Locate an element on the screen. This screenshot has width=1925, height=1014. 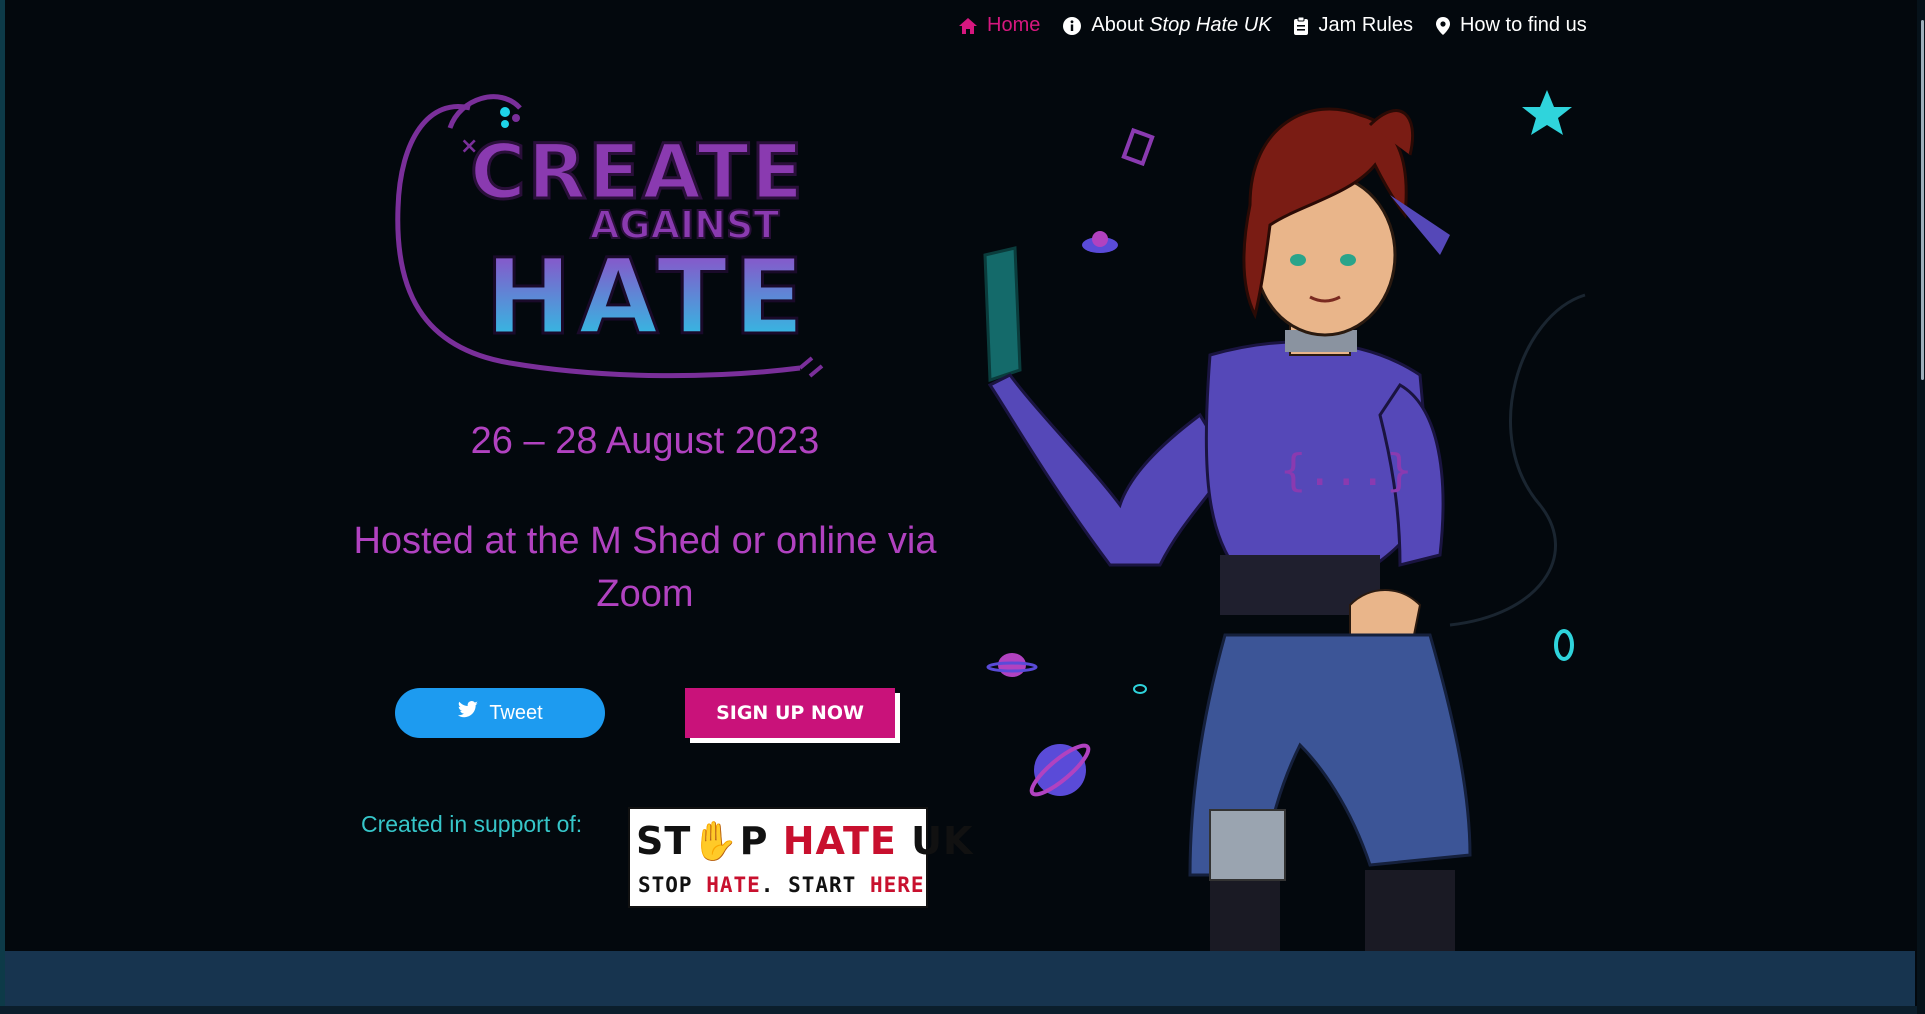
nav-home: Home is located at coordinates (999, 25).